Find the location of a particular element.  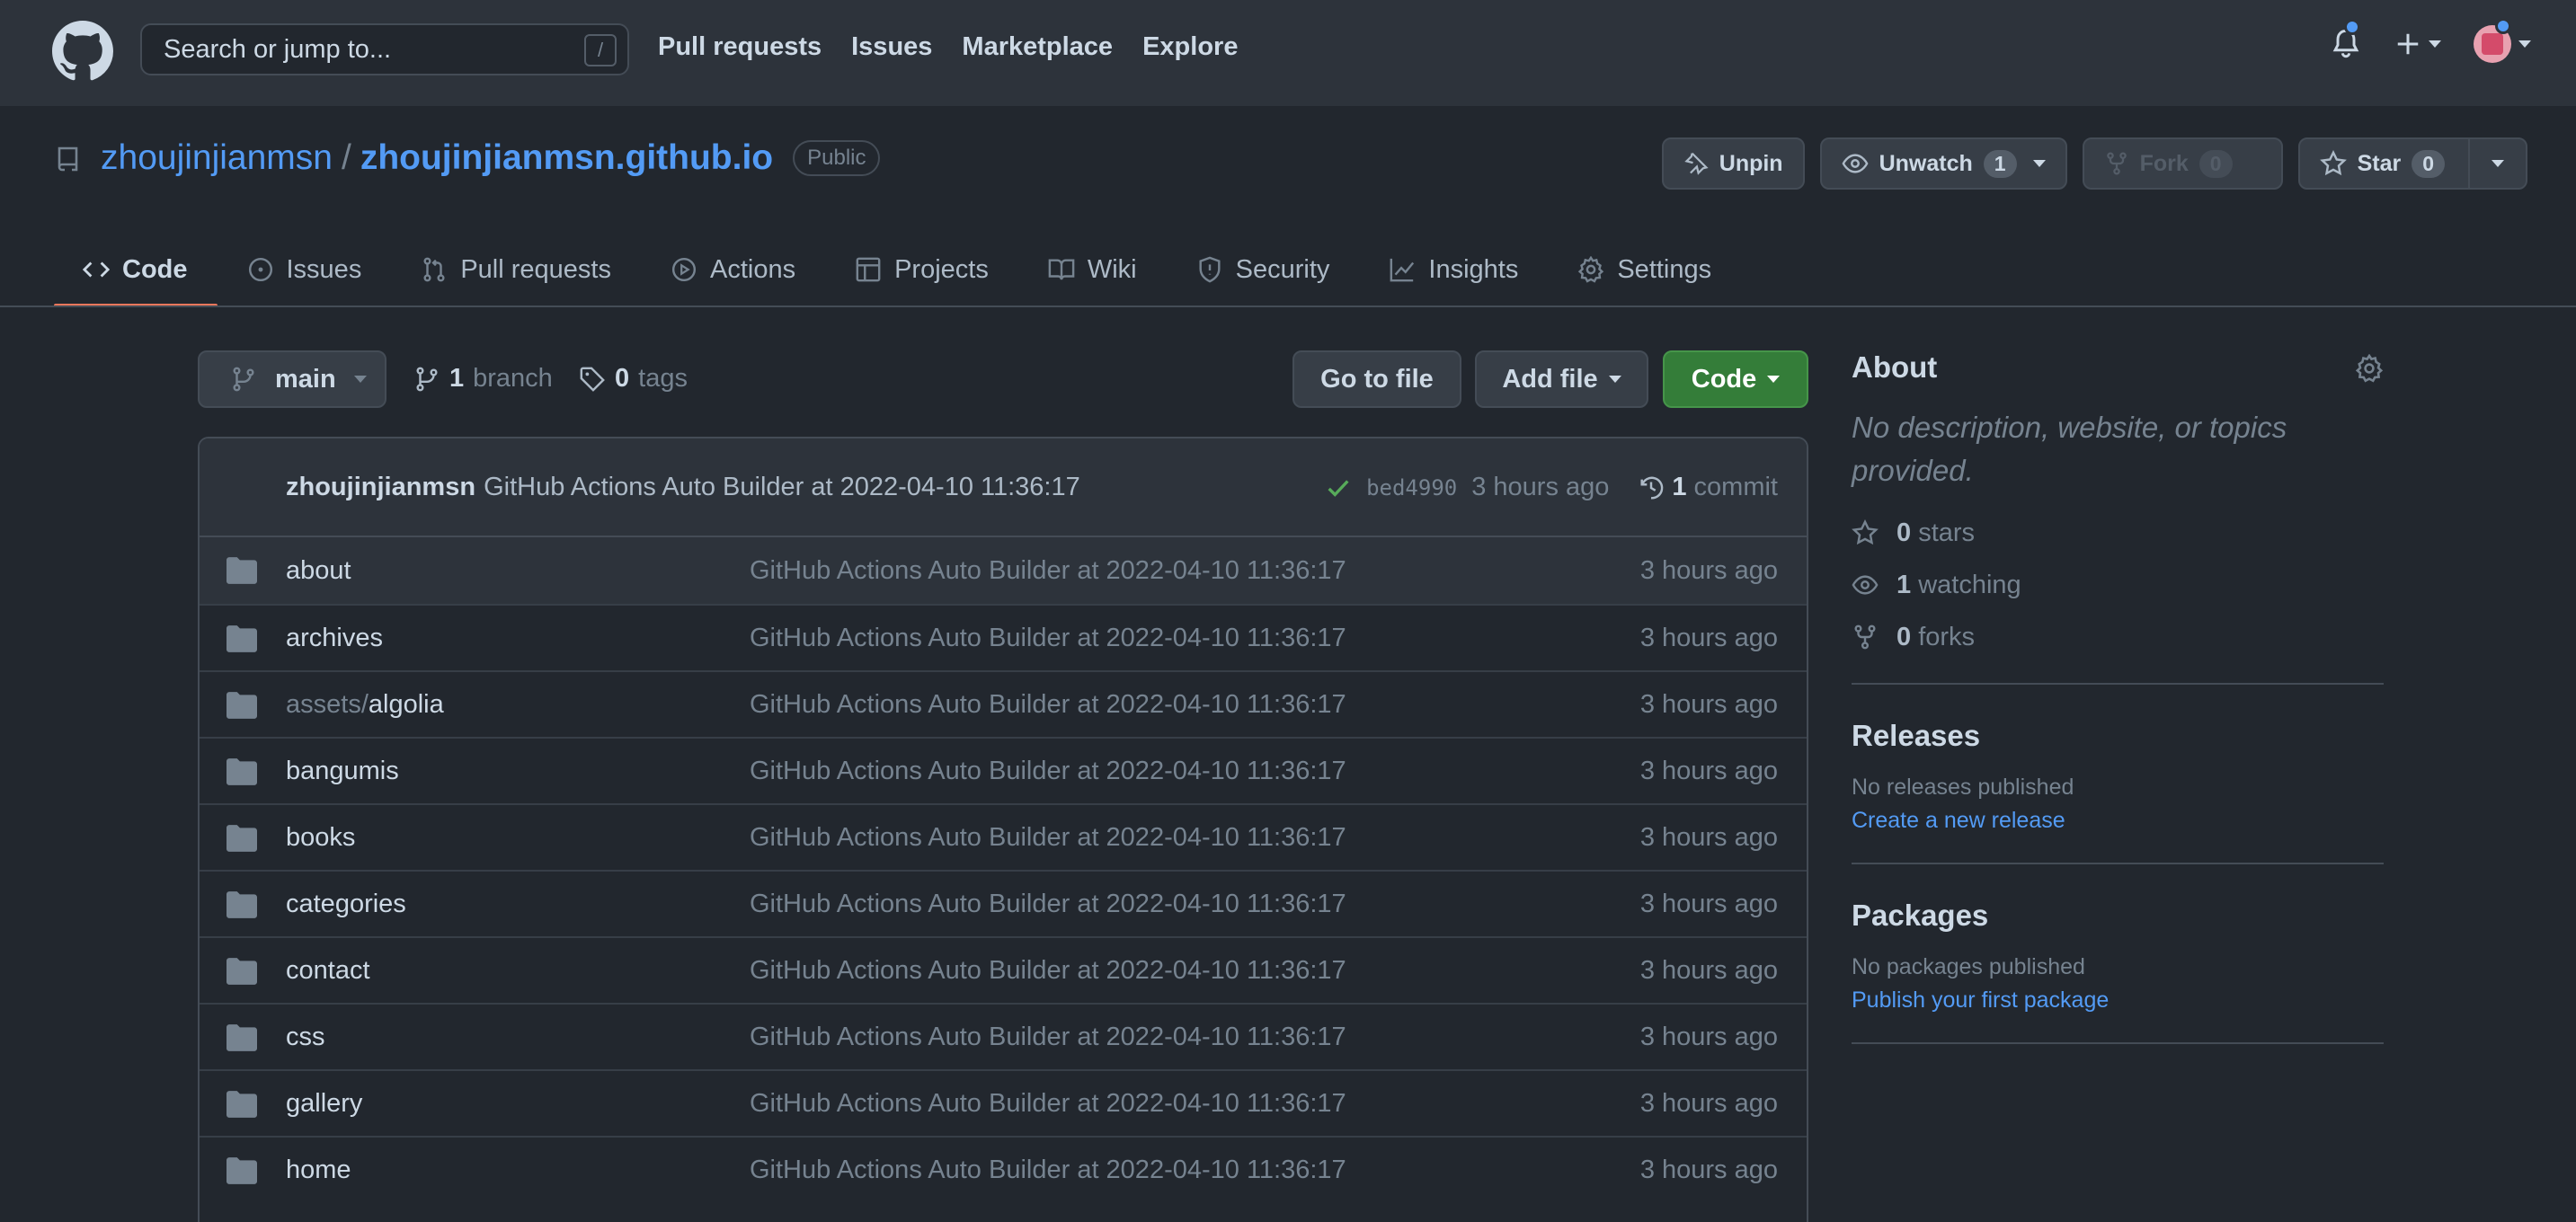

user-menu-dropdown is located at coordinates (2502, 40).